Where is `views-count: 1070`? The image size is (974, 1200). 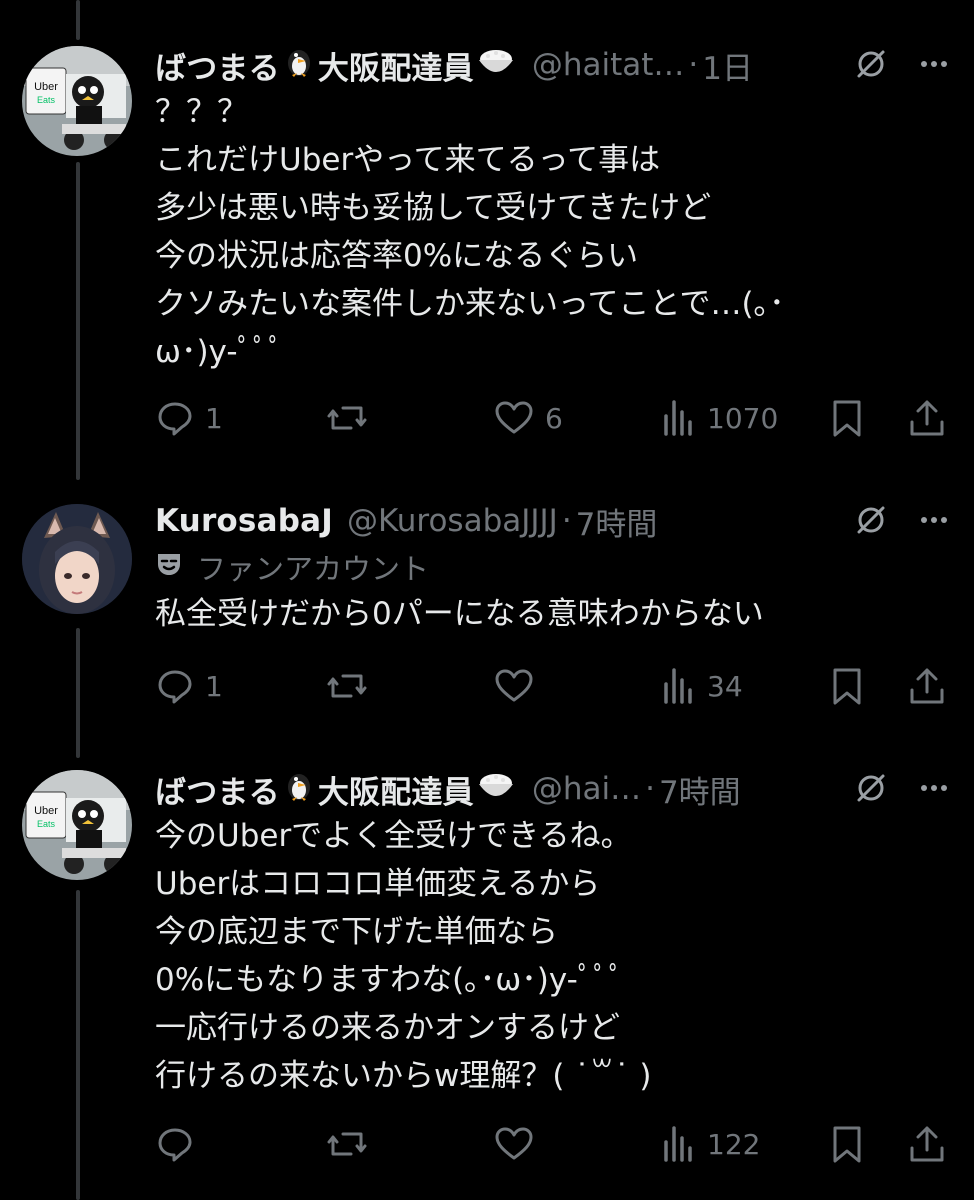 views-count: 1070 is located at coordinates (743, 418).